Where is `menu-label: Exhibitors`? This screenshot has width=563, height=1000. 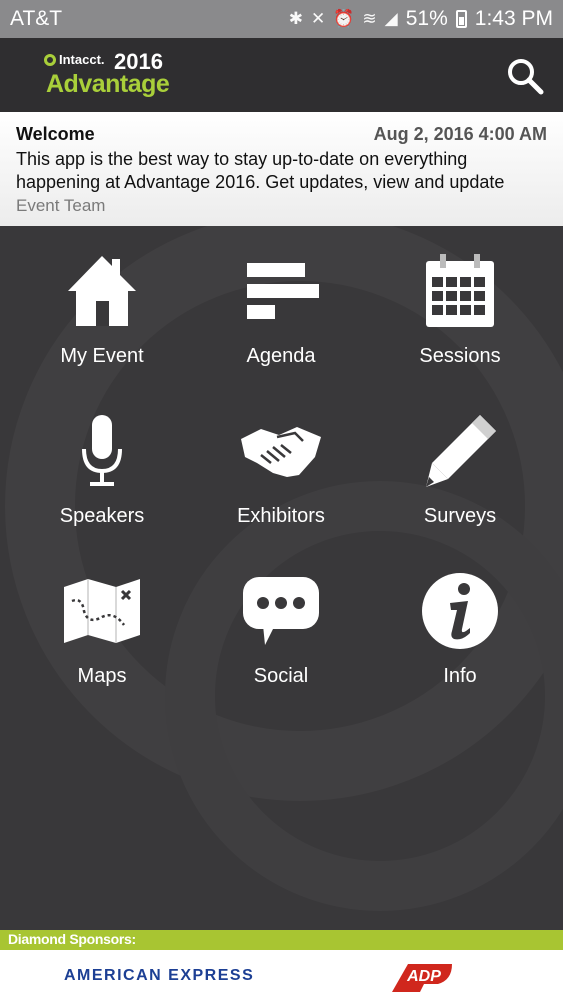
menu-label: Exhibitors is located at coordinates (281, 516).